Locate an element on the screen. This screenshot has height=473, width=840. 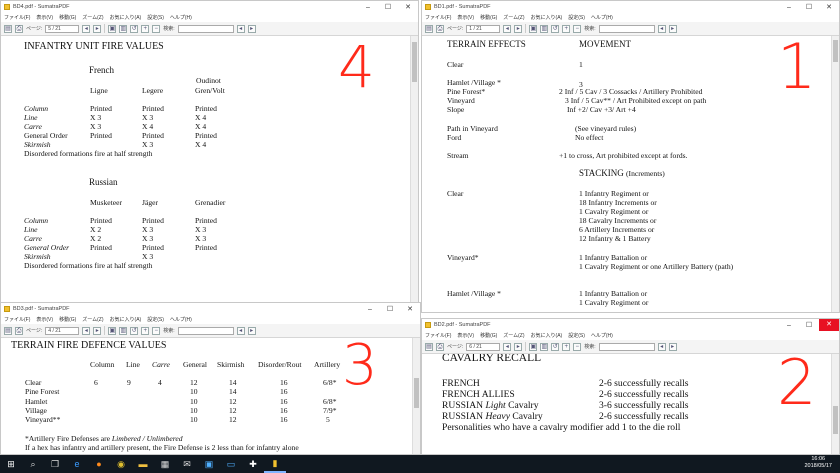
mail-icon: ✉ is located at coordinates (187, 464).